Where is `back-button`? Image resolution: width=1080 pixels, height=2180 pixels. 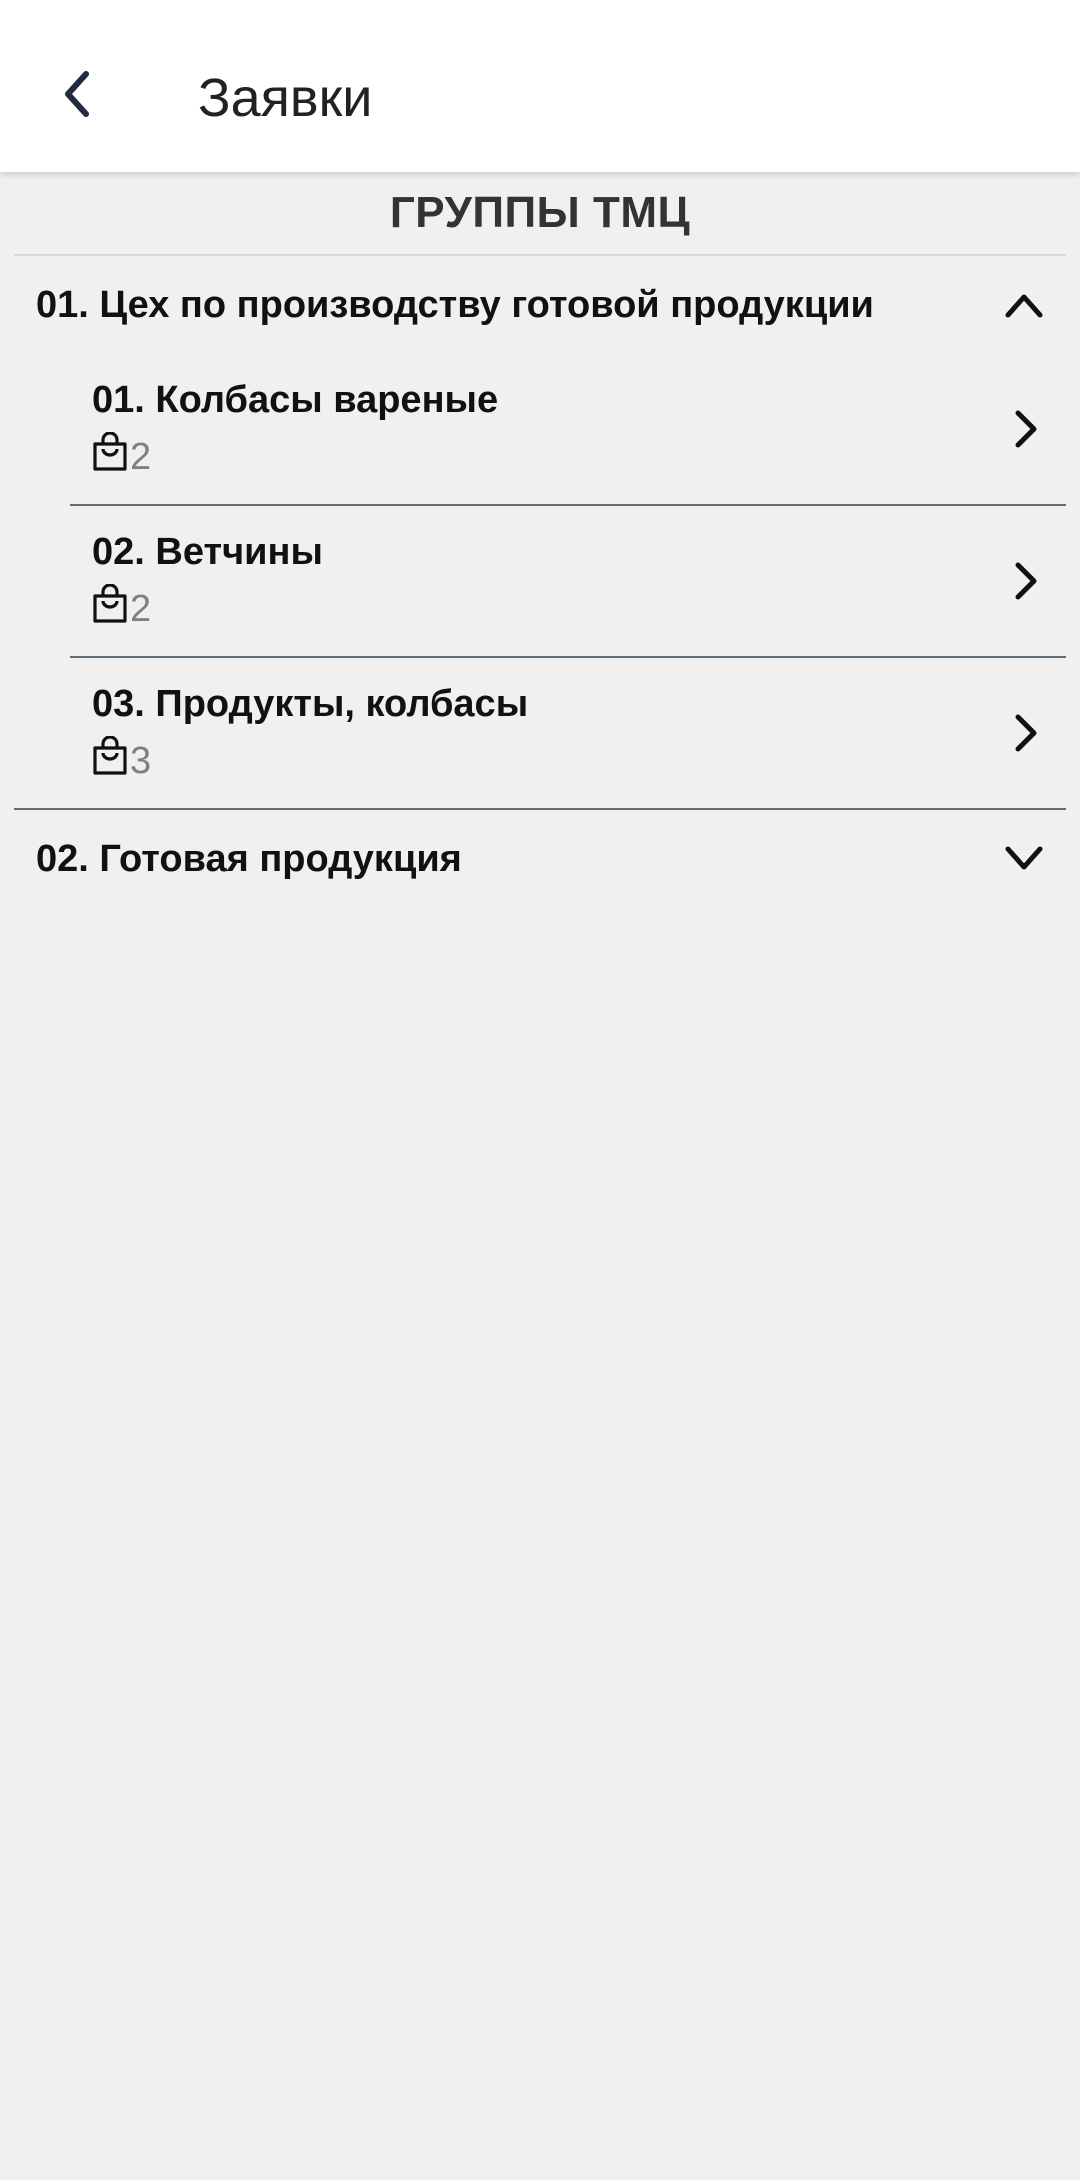
back-button is located at coordinates (78, 94).